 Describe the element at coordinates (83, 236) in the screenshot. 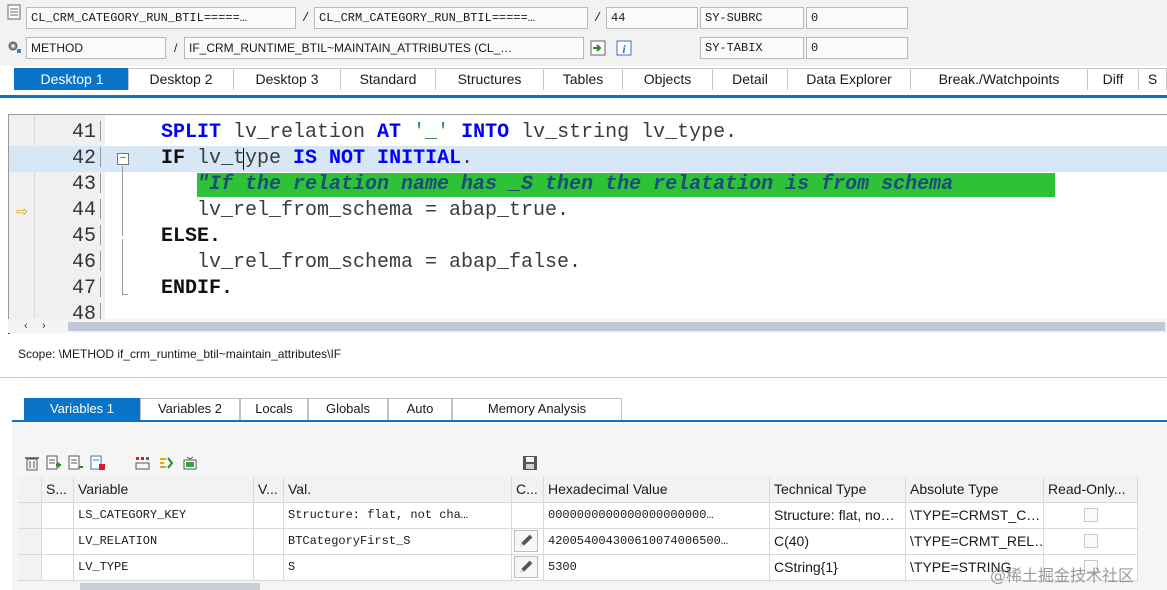

I see `line-number: 45` at that location.